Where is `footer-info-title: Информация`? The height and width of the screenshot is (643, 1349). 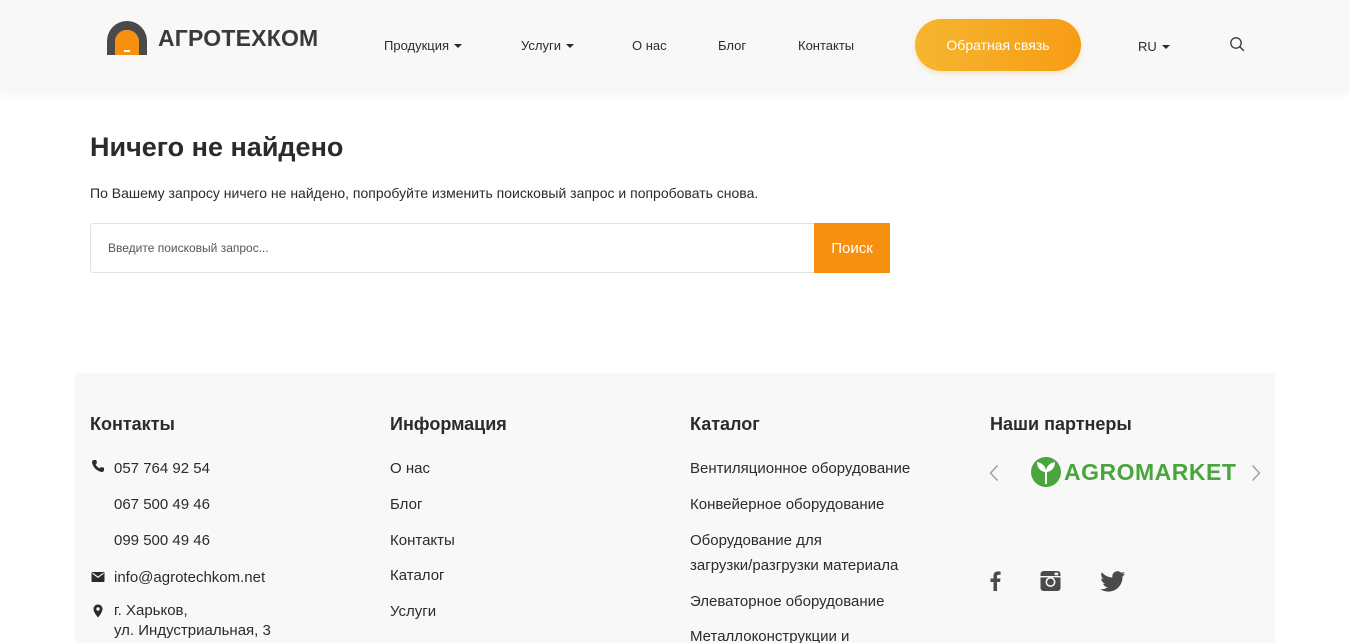 footer-info-title: Информация is located at coordinates (448, 424).